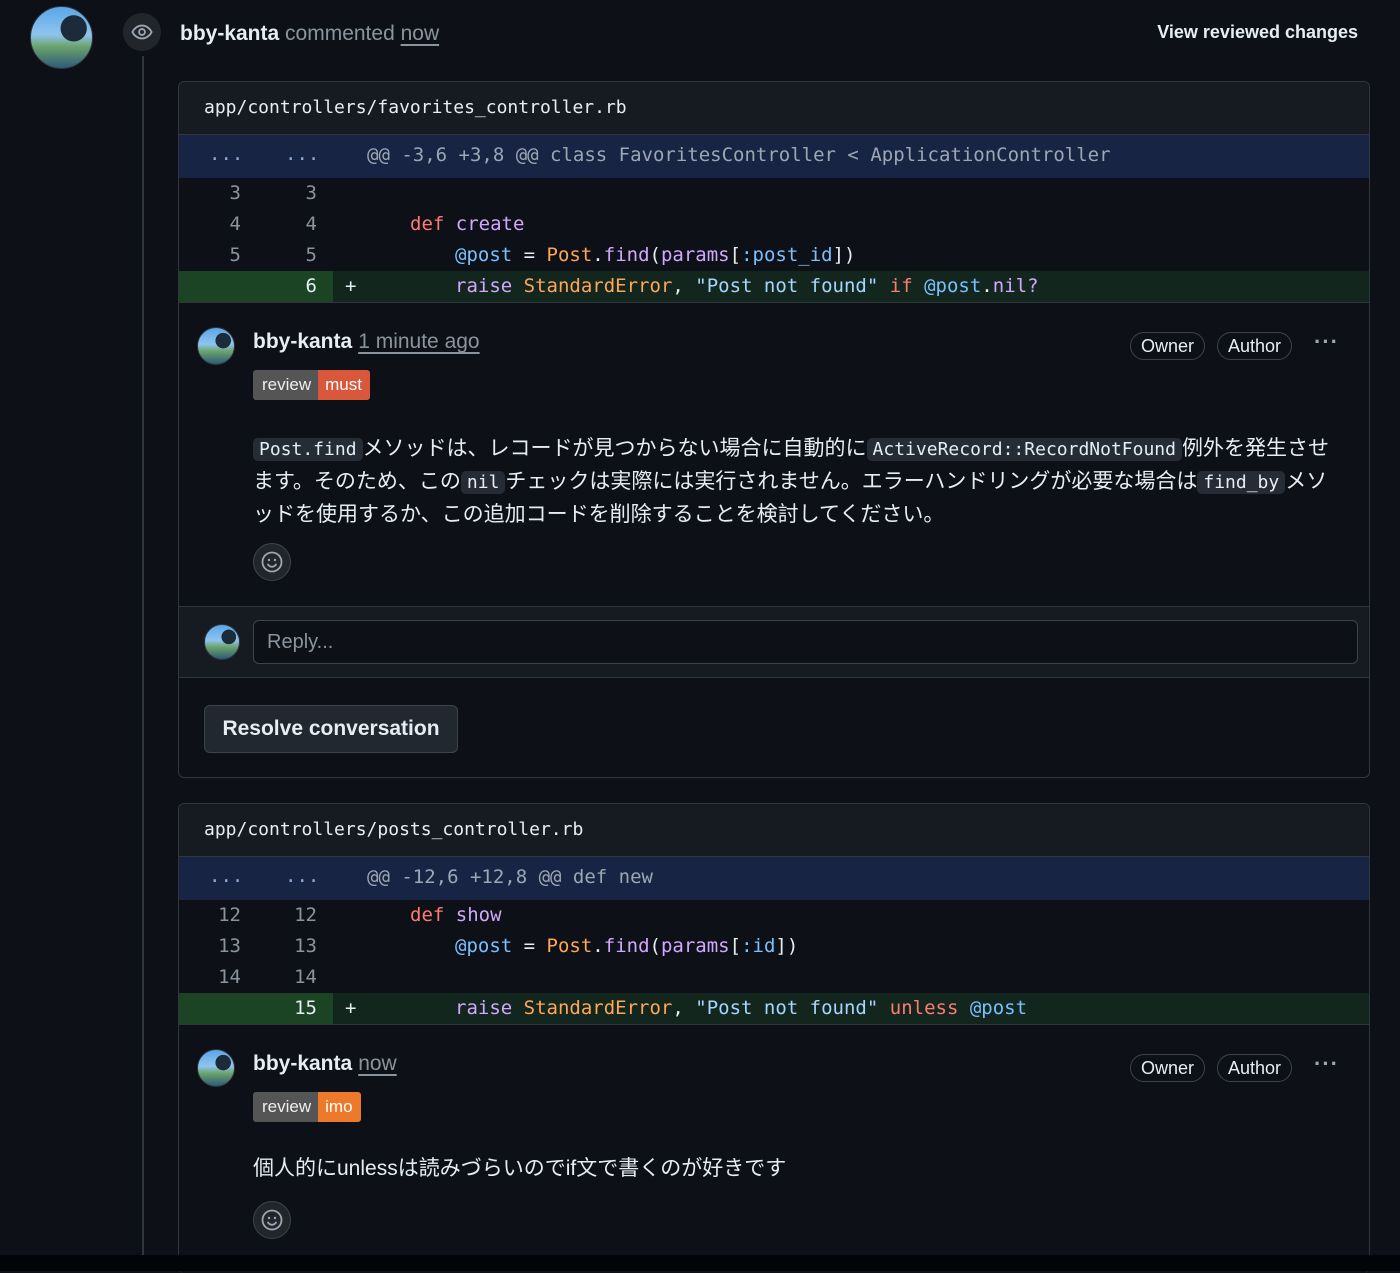  Describe the element at coordinates (774, 108) in the screenshot. I see `file-path: app/controllers/favorites_controller.rb` at that location.